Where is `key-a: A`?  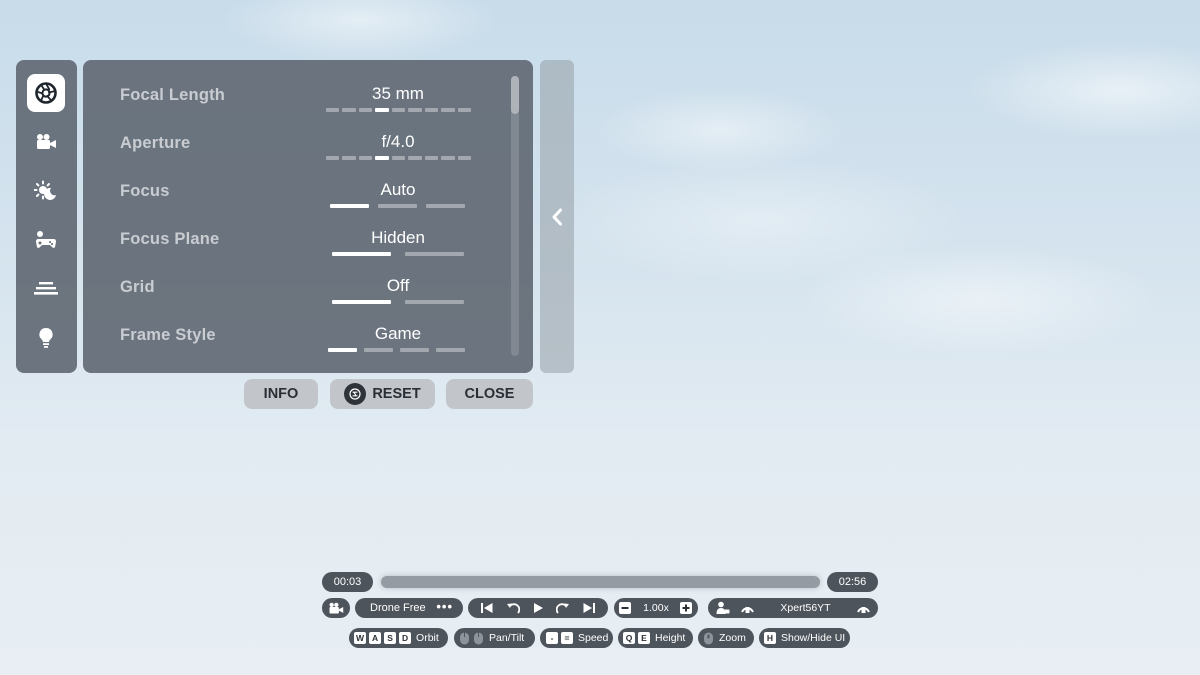 key-a: A is located at coordinates (375, 638).